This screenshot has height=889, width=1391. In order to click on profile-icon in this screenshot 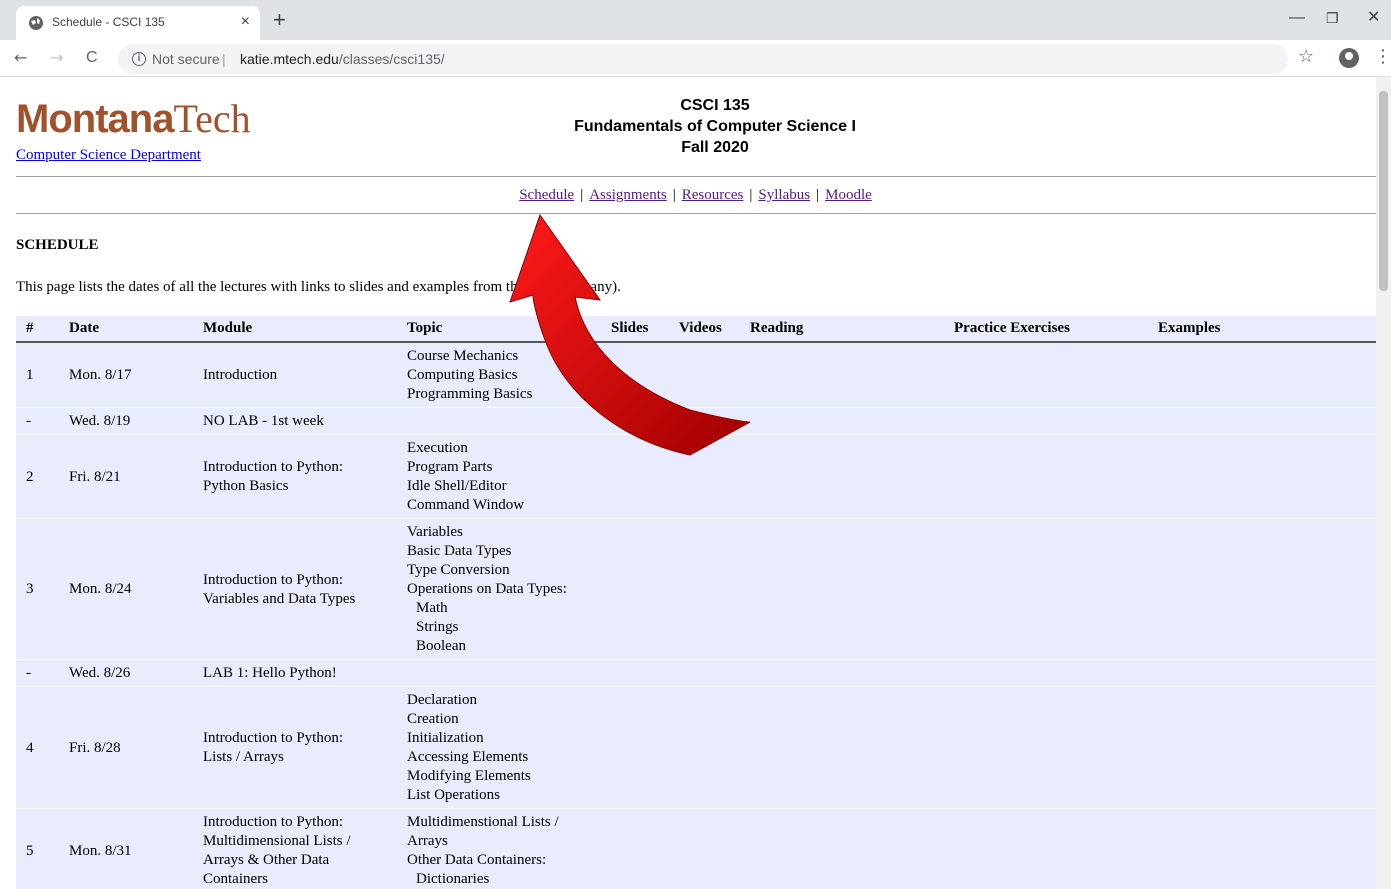, I will do `click(1349, 58)`.